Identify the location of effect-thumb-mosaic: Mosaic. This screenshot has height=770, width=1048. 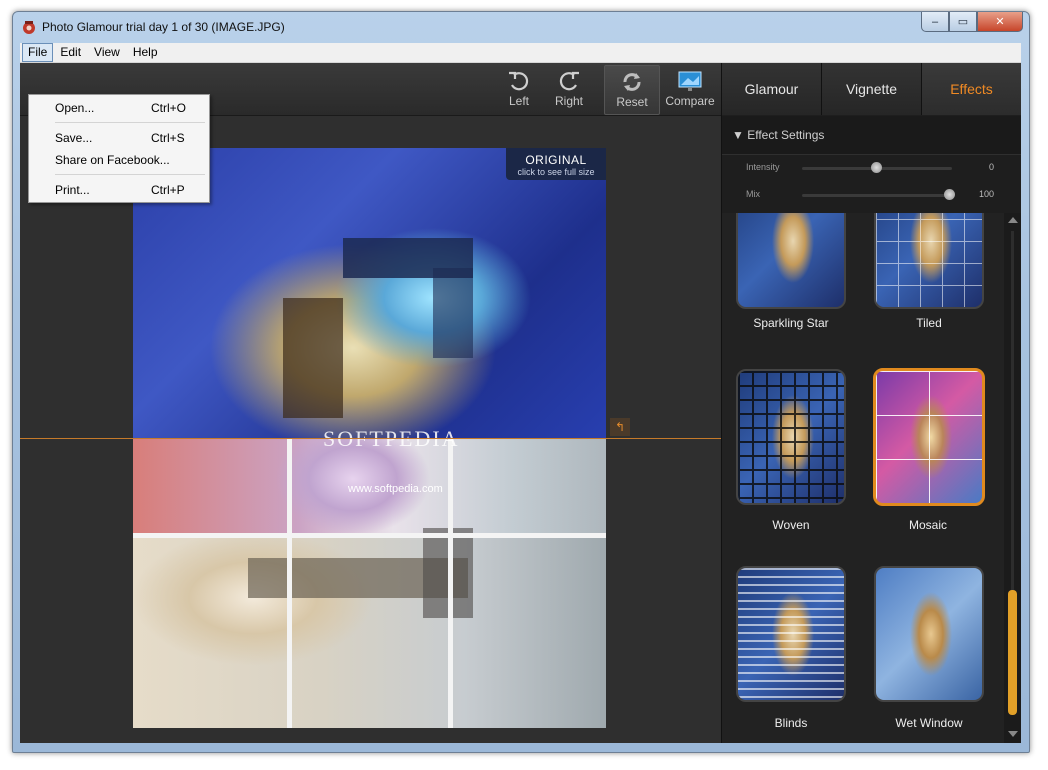
(929, 450).